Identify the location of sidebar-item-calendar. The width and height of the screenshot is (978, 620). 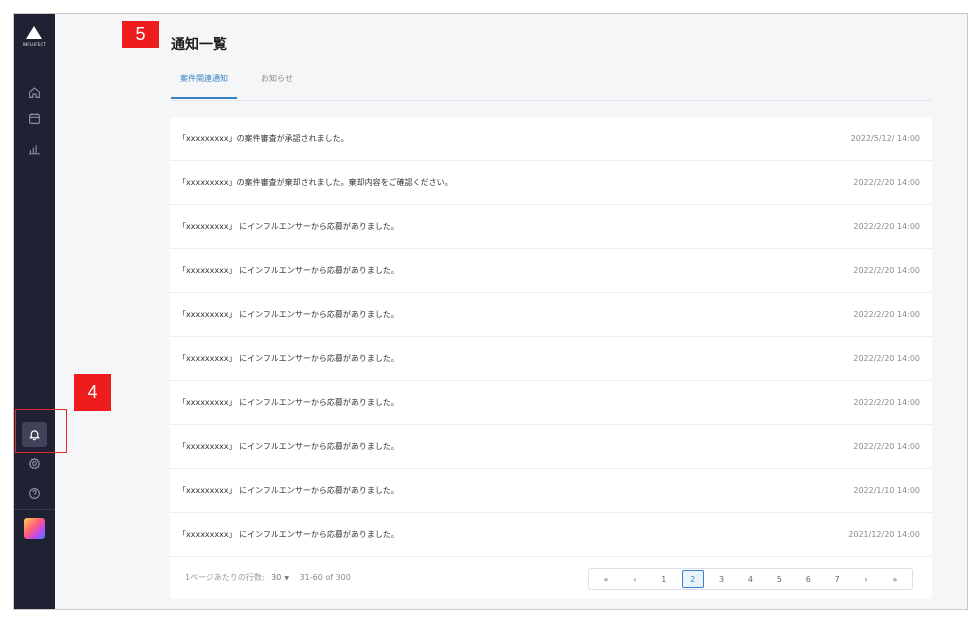
(34, 118).